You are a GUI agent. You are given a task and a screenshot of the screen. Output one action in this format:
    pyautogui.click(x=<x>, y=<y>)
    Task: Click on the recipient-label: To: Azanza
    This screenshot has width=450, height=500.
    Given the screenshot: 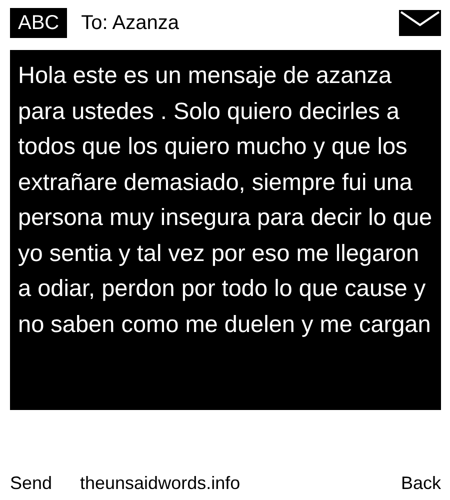 What is the action you would take?
    pyautogui.click(x=130, y=23)
    